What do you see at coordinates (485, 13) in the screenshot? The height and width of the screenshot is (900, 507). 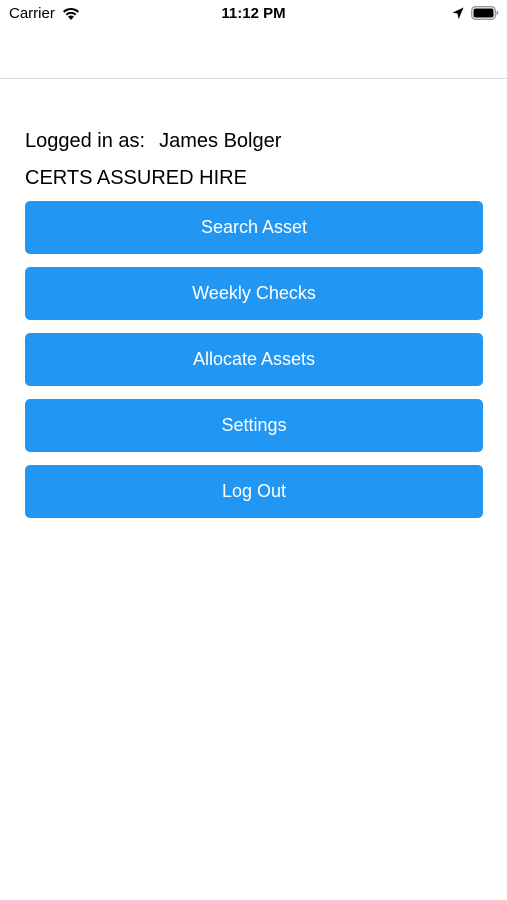 I see `battery-icon` at bounding box center [485, 13].